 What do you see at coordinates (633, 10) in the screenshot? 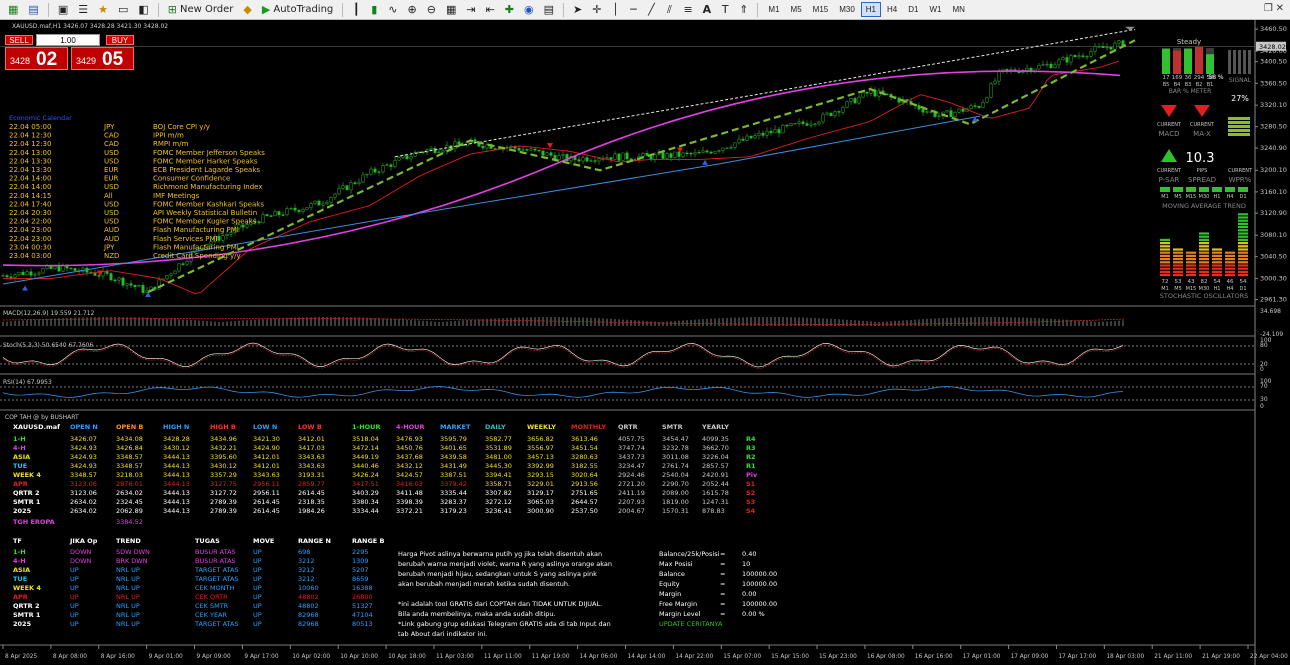
I see `horizontal-line-icon: ─` at bounding box center [633, 10].